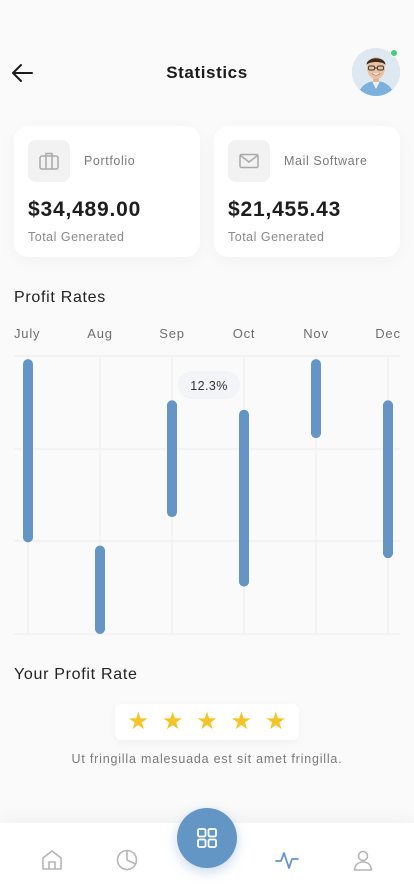 The width and height of the screenshot is (414, 896). I want to click on profit-rates-title: Profit Rates, so click(60, 297).